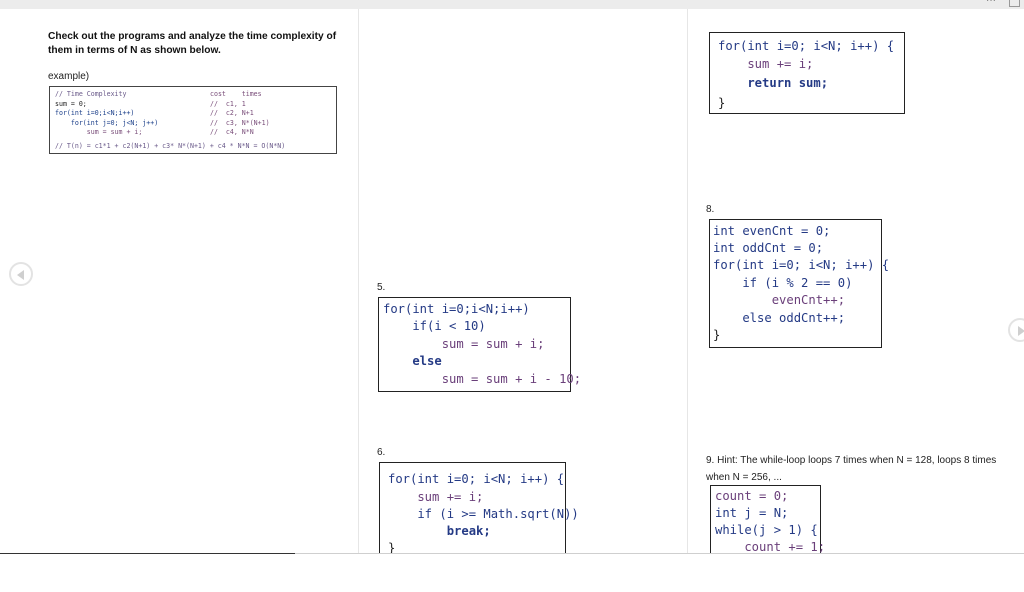 The height and width of the screenshot is (592, 1024). I want to click on code-line: sum = sum + i;, so click(464, 344).